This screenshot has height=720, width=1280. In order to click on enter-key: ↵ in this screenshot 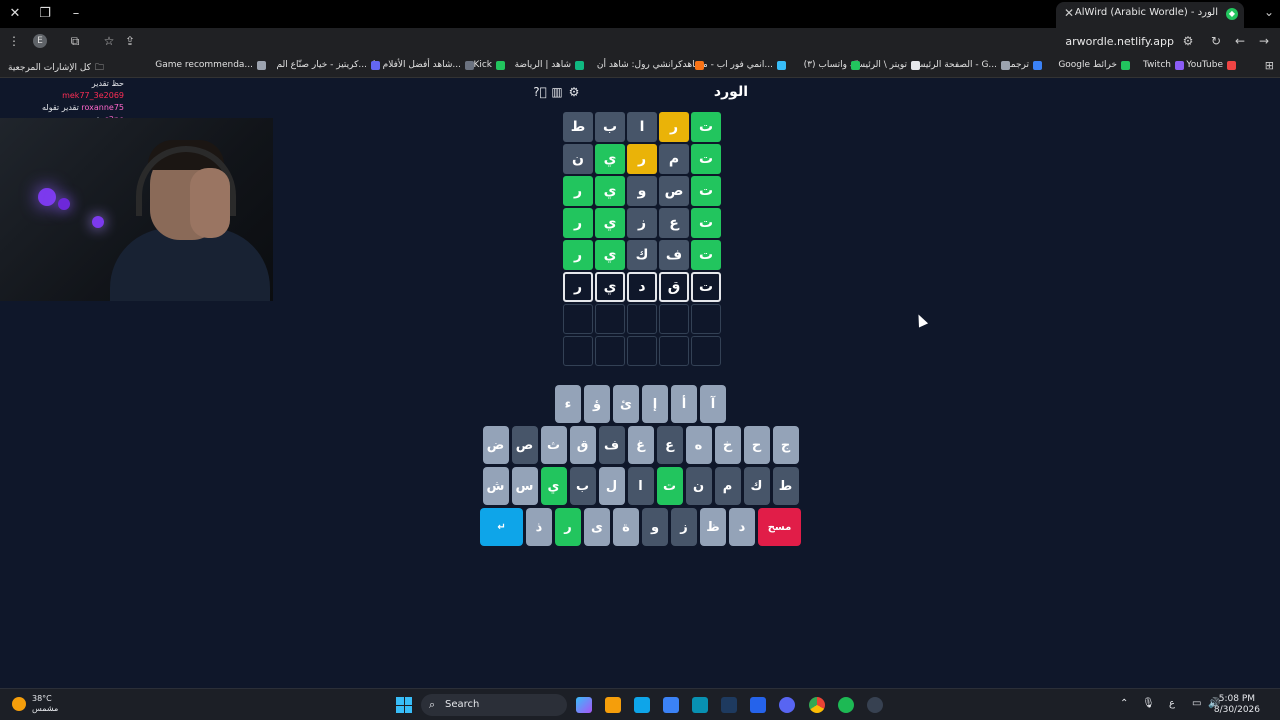, I will do `click(501, 527)`.